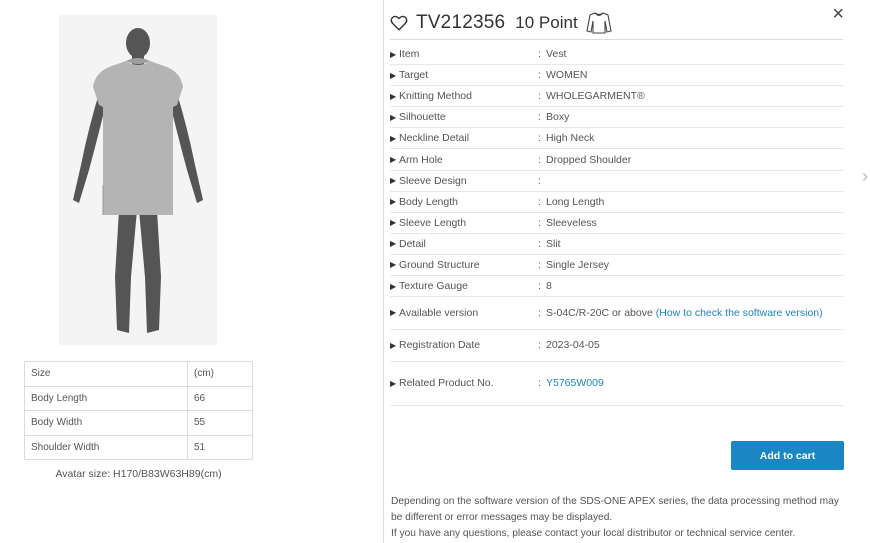  Describe the element at coordinates (616, 202) in the screenshot. I see `spec-row-body-length: ▶ Body Length : Long Length` at that location.